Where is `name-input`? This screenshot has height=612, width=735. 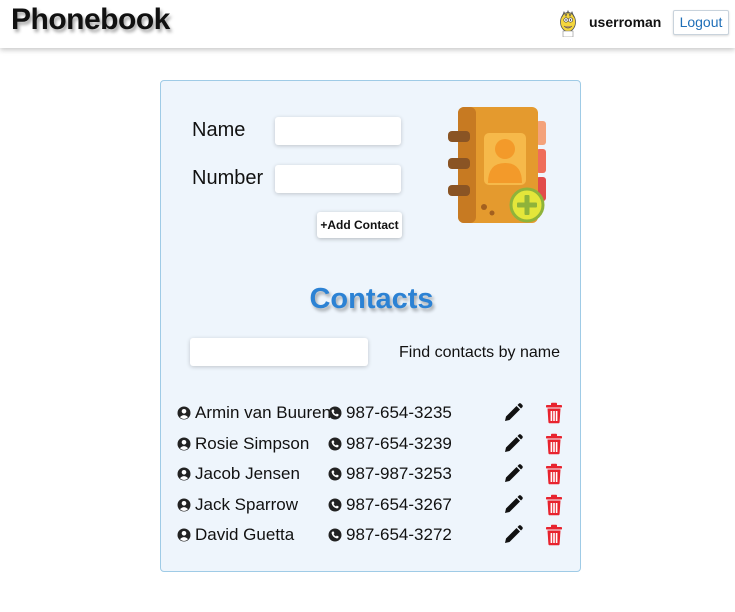 name-input is located at coordinates (338, 131).